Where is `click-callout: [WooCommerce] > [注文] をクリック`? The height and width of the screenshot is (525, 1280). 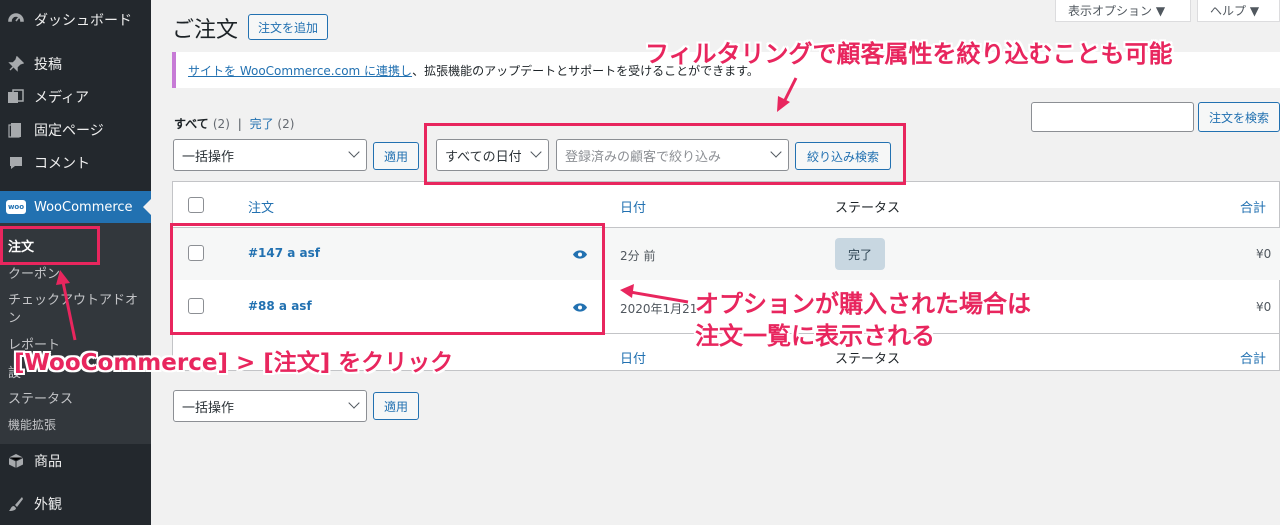
click-callout: [WooCommerce] > [注文] をクリック is located at coordinates (234, 363).